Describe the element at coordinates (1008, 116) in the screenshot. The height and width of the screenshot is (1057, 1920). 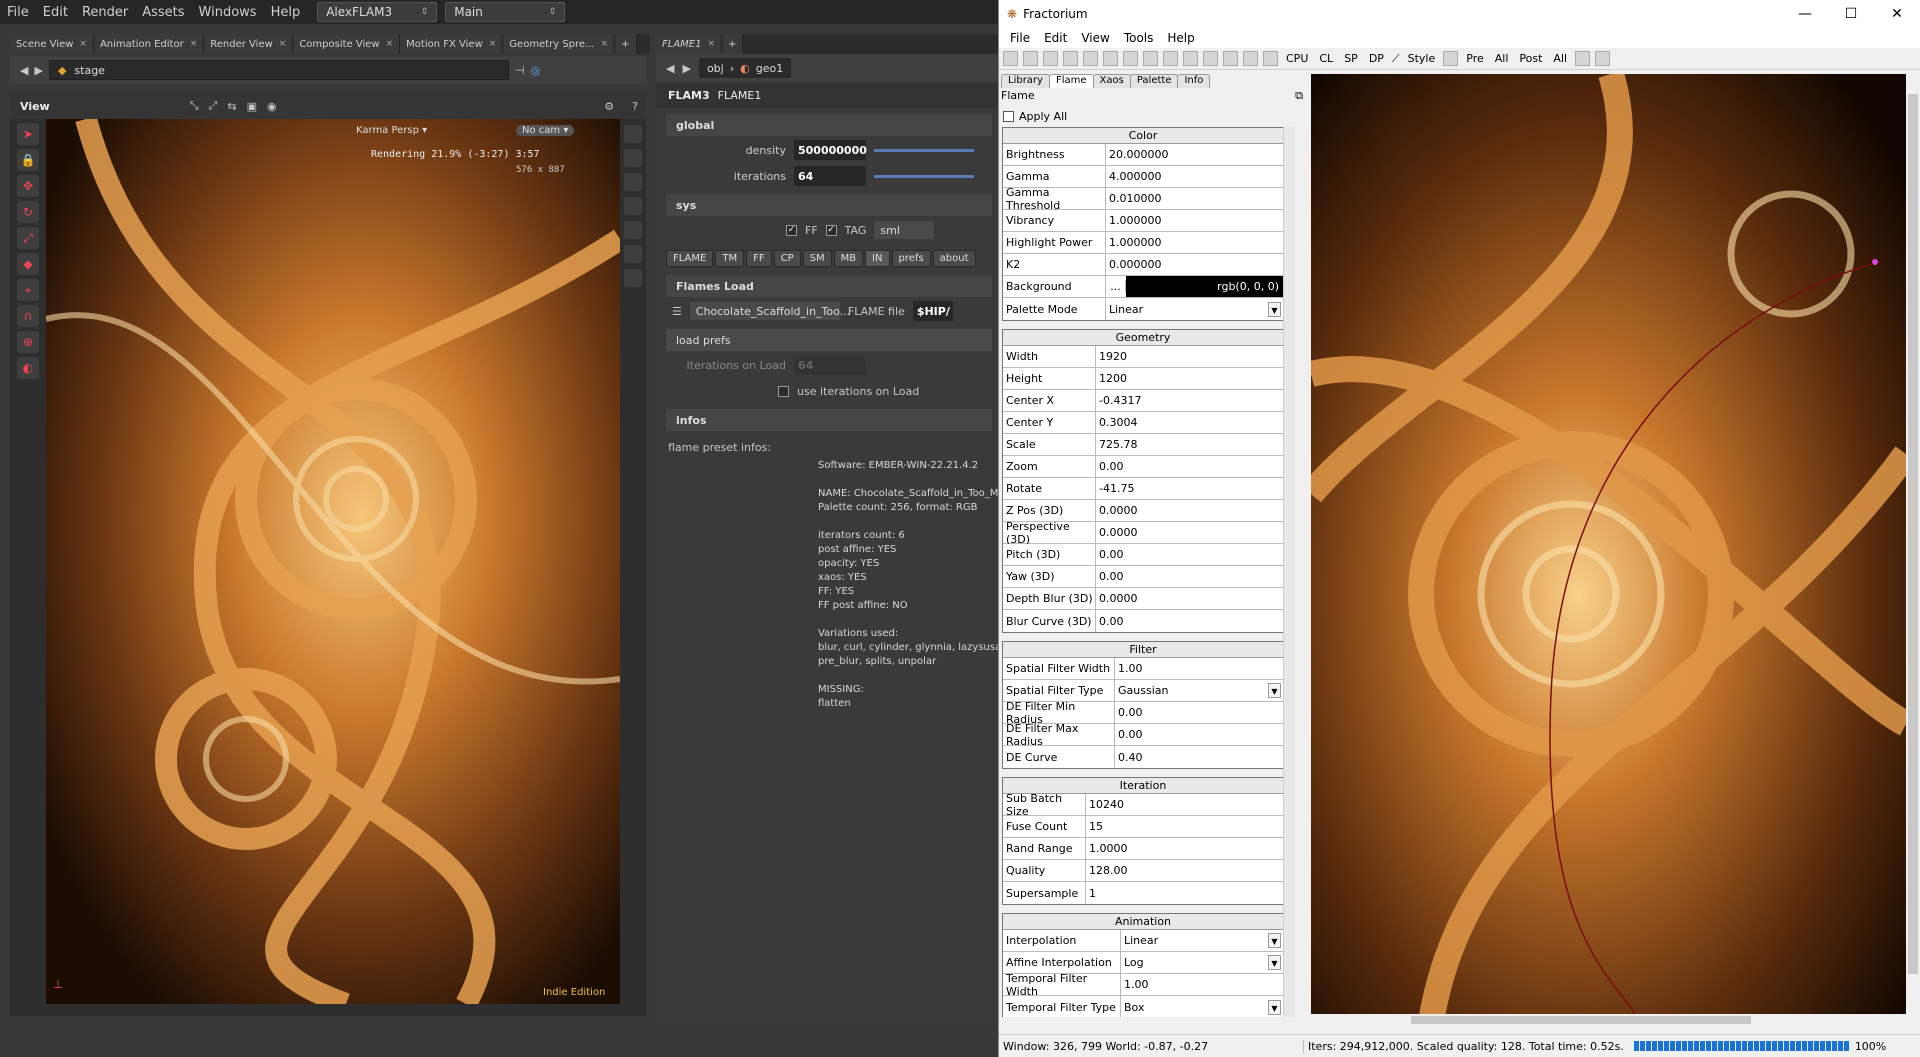
I see `apply-all-checkbox` at that location.